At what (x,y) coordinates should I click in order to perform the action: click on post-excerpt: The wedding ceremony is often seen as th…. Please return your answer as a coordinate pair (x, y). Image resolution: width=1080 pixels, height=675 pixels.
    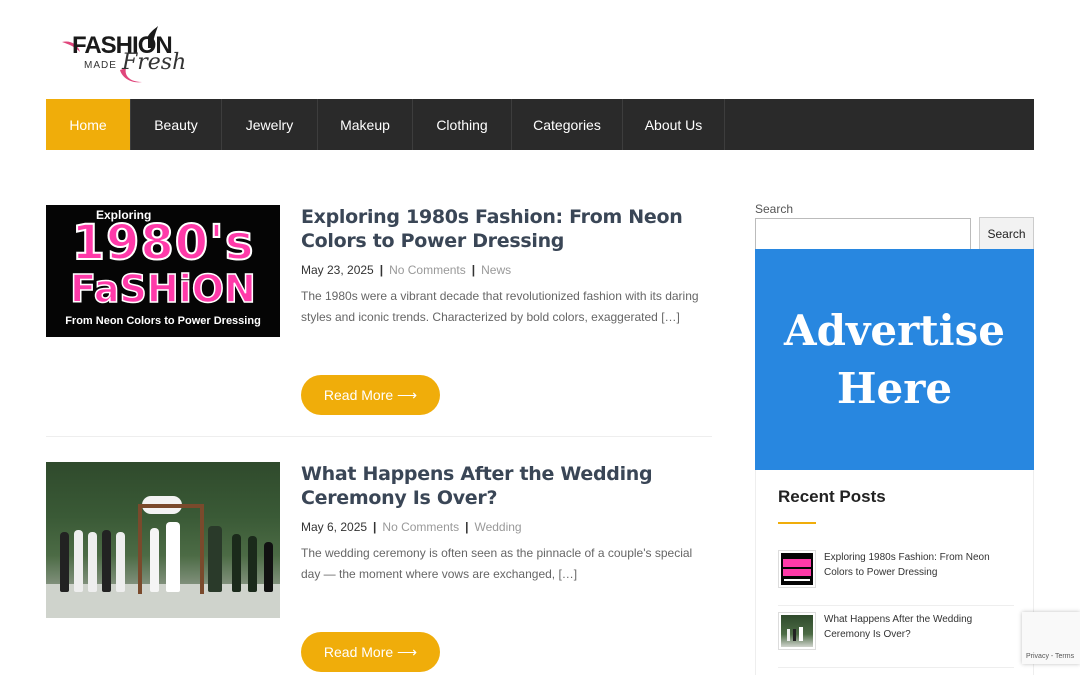
    Looking at the image, I should click on (497, 563).